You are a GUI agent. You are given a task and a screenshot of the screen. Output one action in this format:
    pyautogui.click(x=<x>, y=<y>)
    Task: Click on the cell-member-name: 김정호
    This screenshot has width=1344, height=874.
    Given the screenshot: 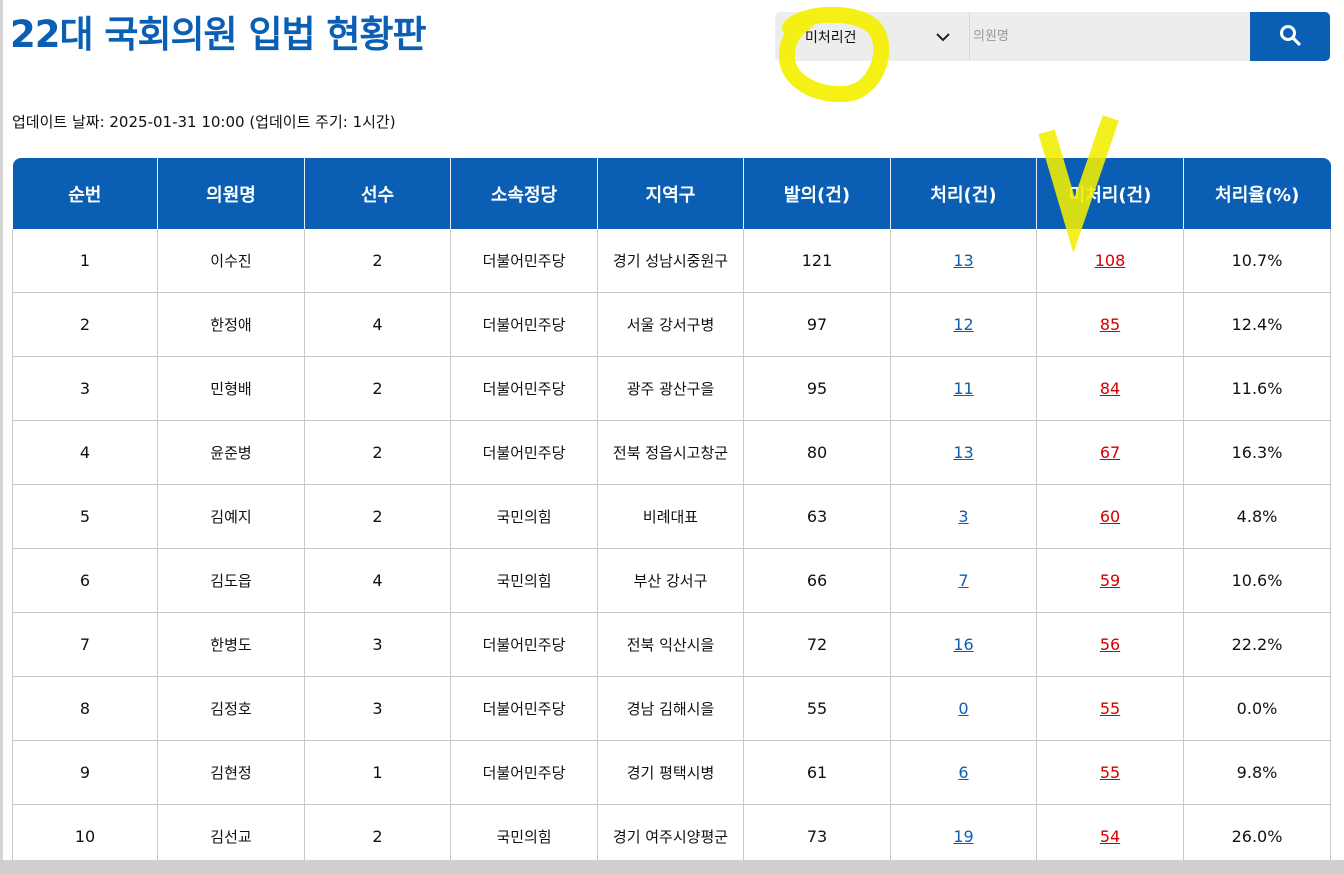 What is the action you would take?
    pyautogui.click(x=231, y=708)
    